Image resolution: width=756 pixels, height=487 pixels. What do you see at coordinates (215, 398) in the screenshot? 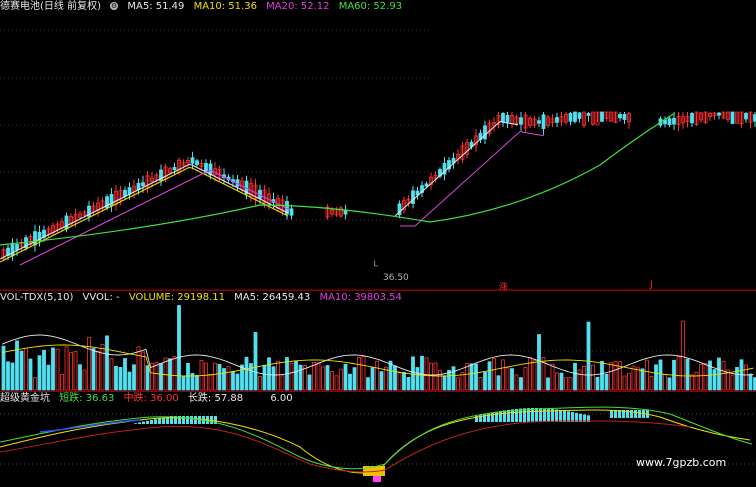
I see `long-label: 长跌: 57.88` at bounding box center [215, 398].